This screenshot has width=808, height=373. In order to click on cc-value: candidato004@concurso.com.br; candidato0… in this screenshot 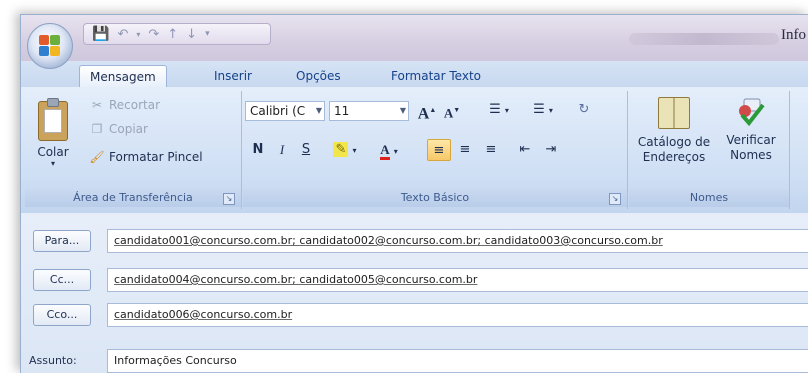, I will do `click(296, 279)`.